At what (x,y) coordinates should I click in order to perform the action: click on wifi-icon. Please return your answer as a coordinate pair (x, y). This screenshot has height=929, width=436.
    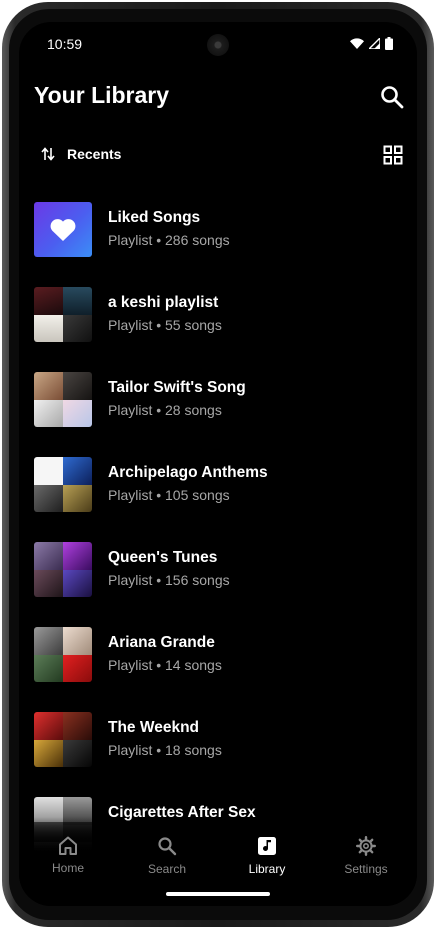
    Looking at the image, I should click on (357, 43).